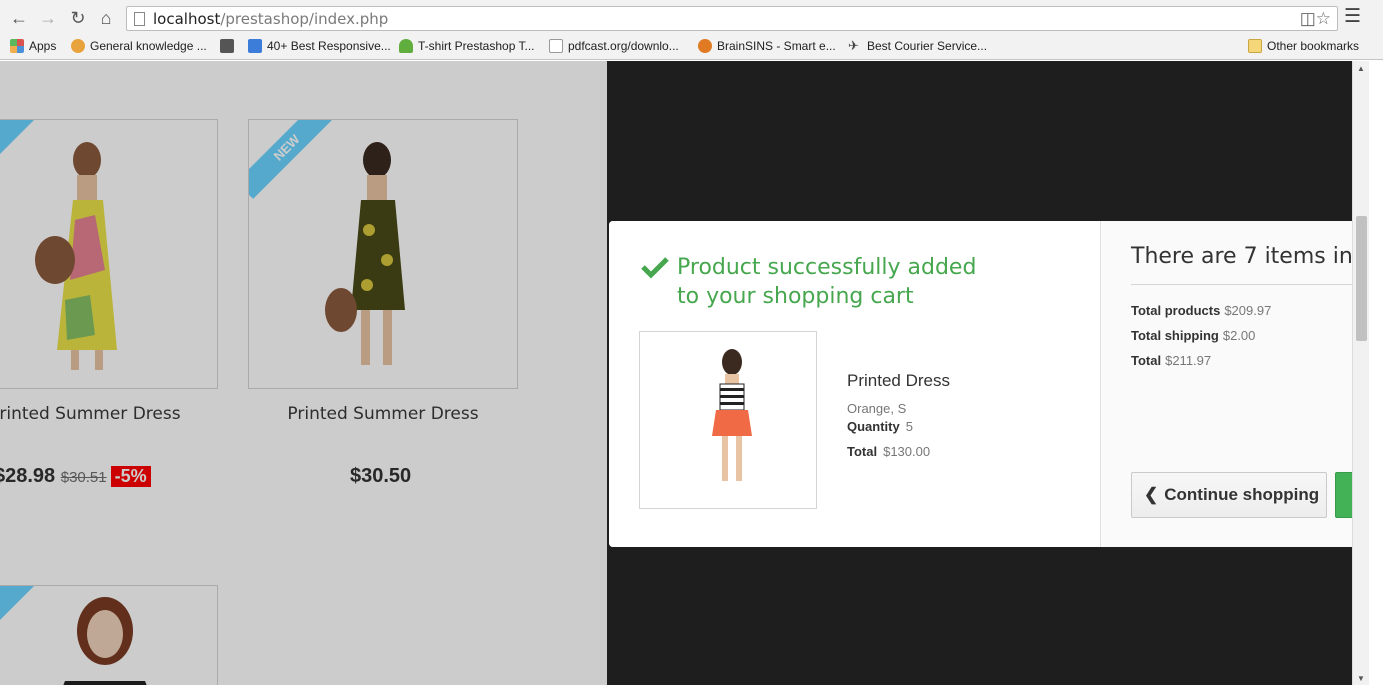 The height and width of the screenshot is (685, 1383). What do you see at coordinates (1361, 678) in the screenshot?
I see `scroll-down-arrow-icon: ▼` at bounding box center [1361, 678].